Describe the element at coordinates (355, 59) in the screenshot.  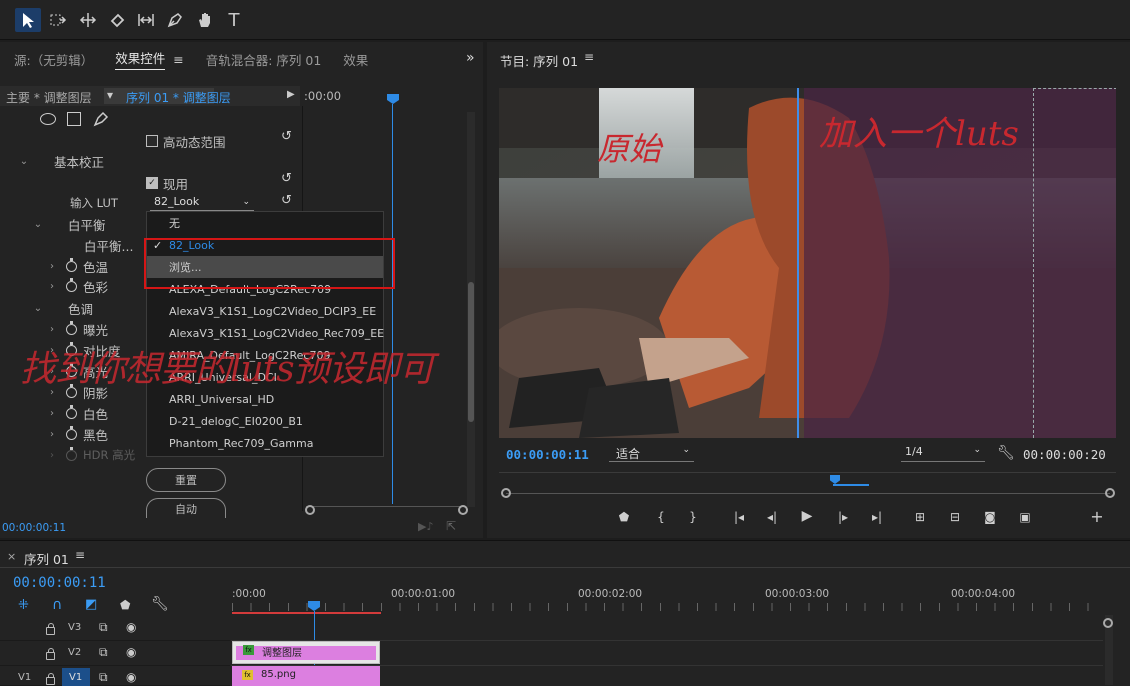
I see `tab-effects: 效果` at that location.